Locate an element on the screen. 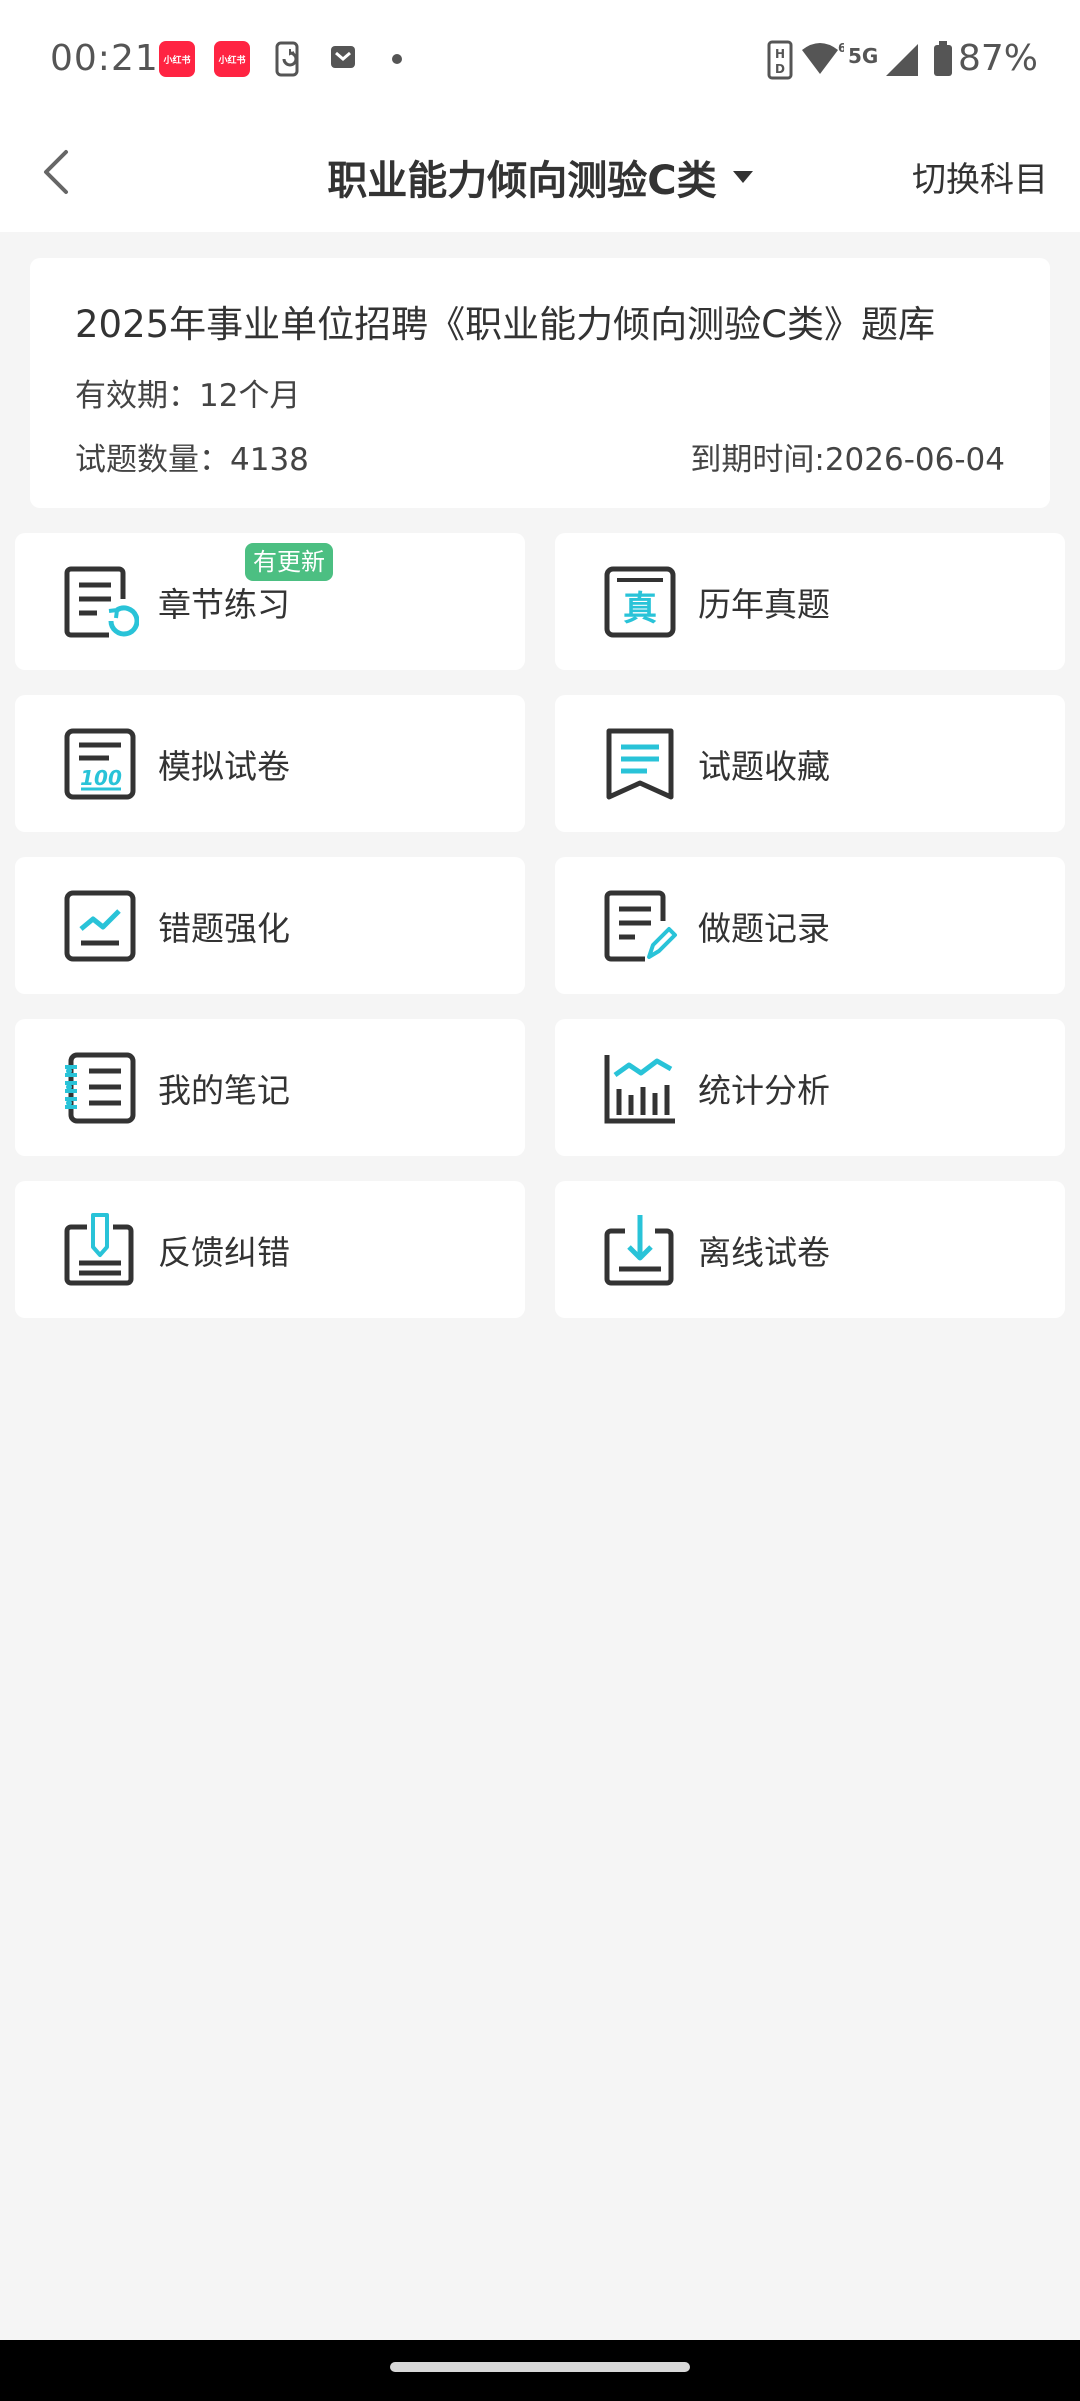 This screenshot has height=2401, width=1080. update-badge: 有更新 is located at coordinates (289, 562).